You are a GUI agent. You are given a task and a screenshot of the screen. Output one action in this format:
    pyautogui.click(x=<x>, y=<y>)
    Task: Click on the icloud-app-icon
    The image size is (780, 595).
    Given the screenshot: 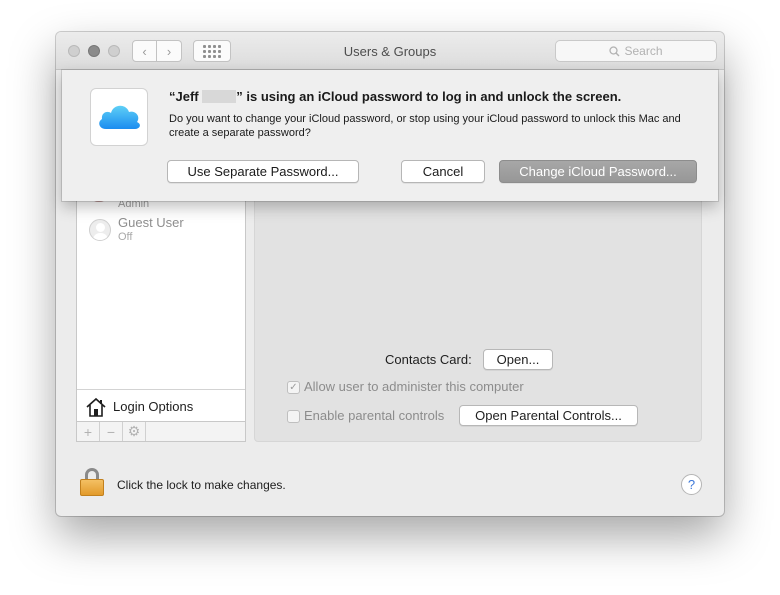 What is the action you would take?
    pyautogui.click(x=119, y=117)
    